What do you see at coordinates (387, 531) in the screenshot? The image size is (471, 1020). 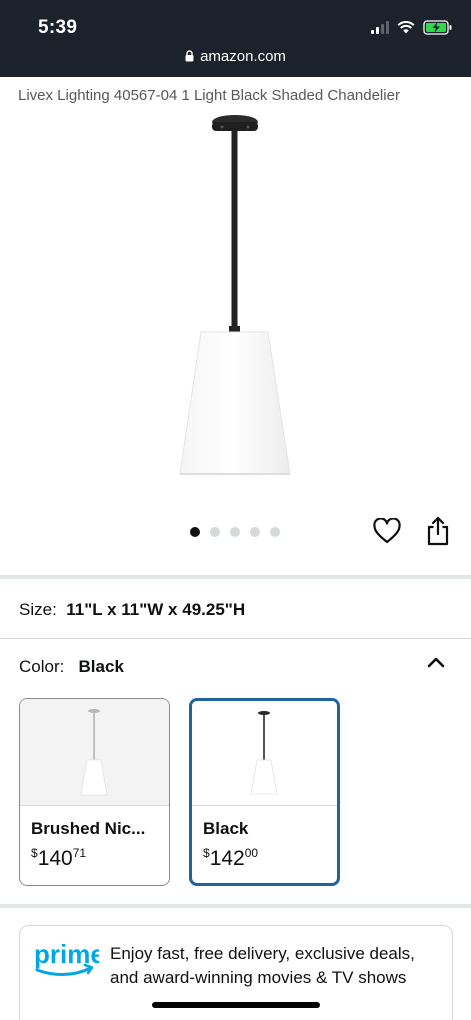 I see `heart-icon` at bounding box center [387, 531].